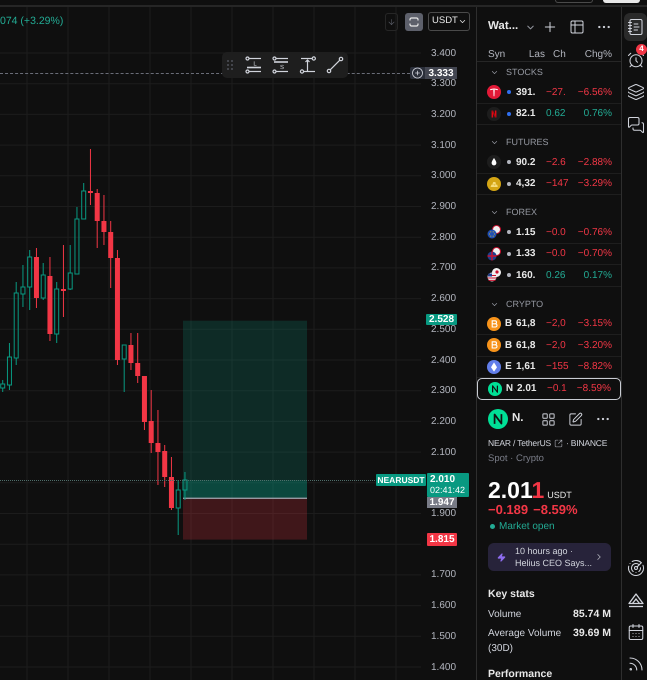  Describe the element at coordinates (443, 421) in the screenshot. I see `price-axis-label: 2.200` at that location.